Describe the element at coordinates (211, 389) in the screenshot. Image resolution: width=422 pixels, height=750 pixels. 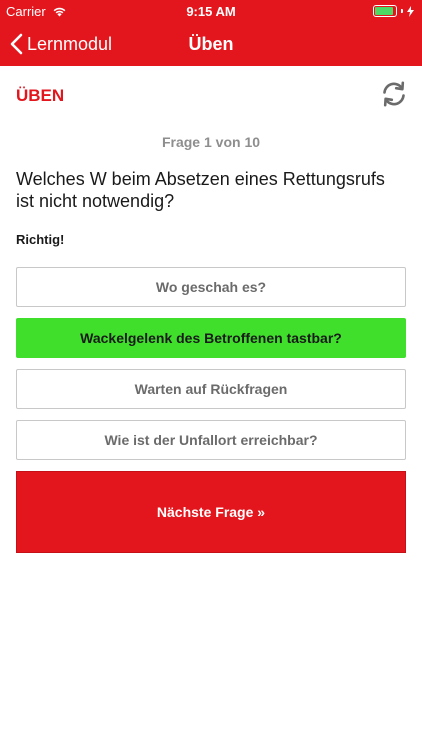
I see `answer-option-3: Warten auf Rückfragen` at that location.